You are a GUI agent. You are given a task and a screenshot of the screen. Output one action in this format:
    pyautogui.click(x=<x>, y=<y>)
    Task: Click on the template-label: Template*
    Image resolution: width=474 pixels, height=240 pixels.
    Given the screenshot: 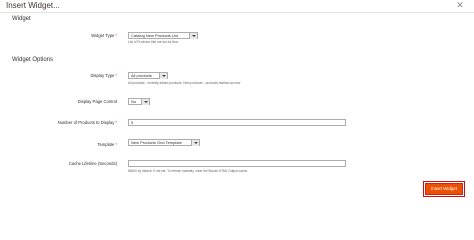 What is the action you would take?
    pyautogui.click(x=107, y=144)
    